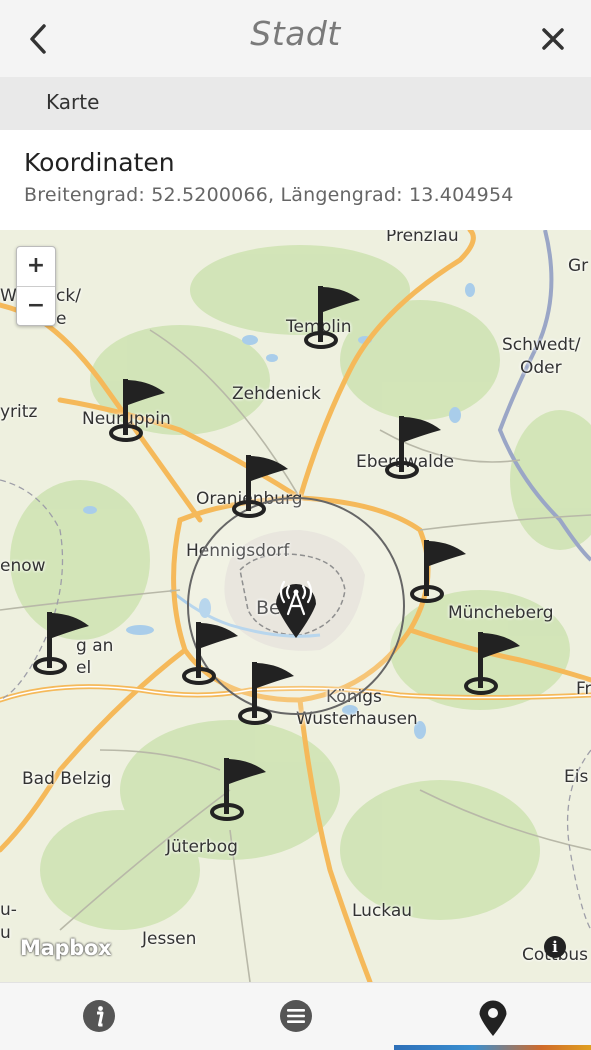 The image size is (591, 1050). What do you see at coordinates (61, 319) in the screenshot?
I see `place-label: e` at bounding box center [61, 319].